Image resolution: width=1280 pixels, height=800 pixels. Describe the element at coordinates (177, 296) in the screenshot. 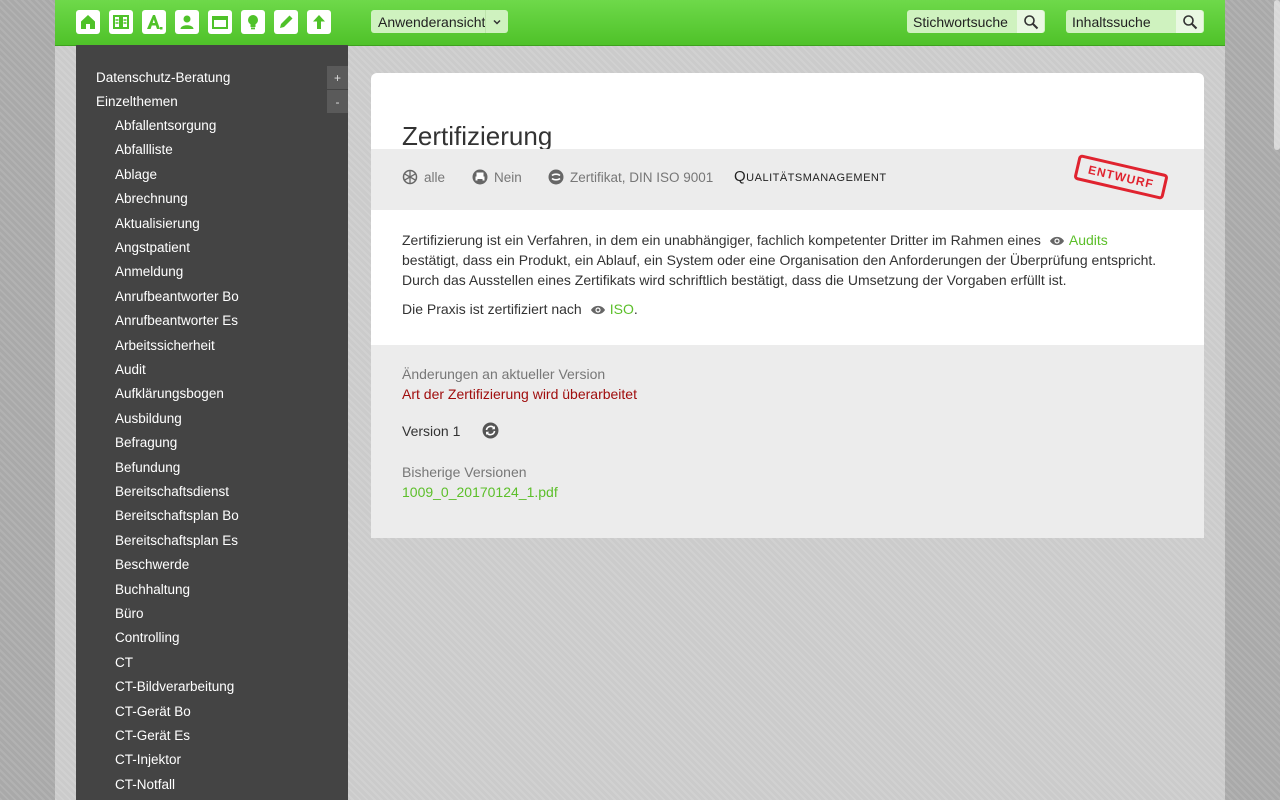

I see `sidebar-item-anrufbeantworter-bo: Anrufbeantworter Bo` at that location.